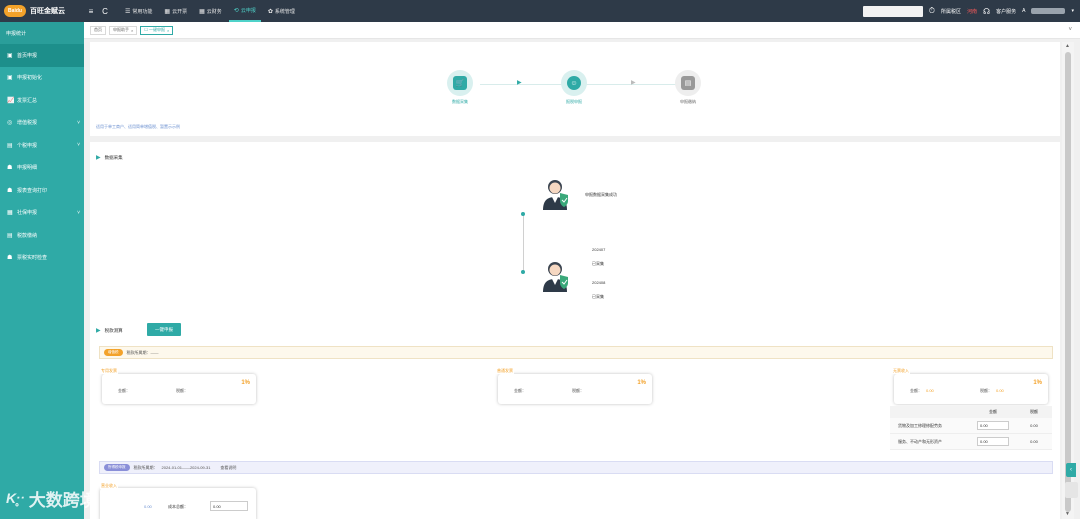 The image size is (1080, 519). Describe the element at coordinates (460, 101) in the screenshot. I see `step-label: 数据采集` at that location.